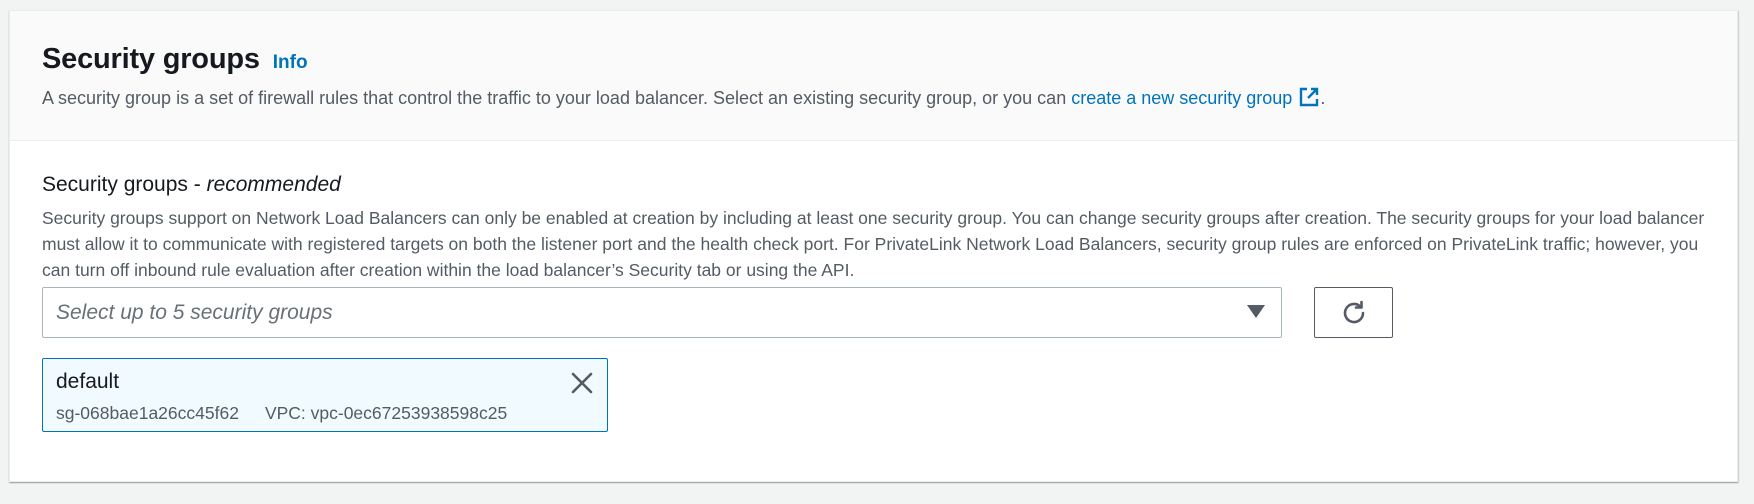  I want to click on field-label-emphasis: recommended, so click(273, 184).